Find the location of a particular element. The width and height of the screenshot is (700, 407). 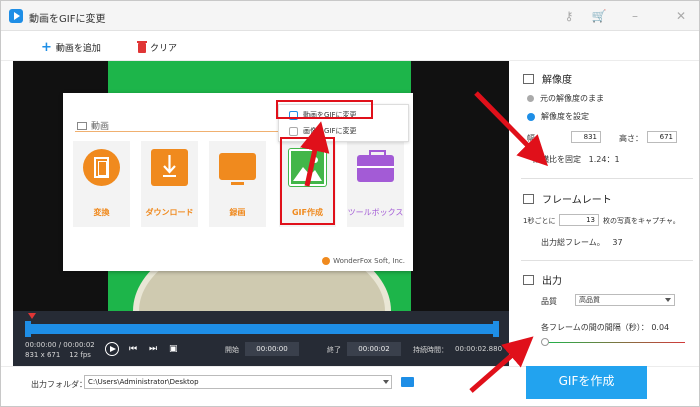

tile-convert: 変換 is located at coordinates (101, 184).